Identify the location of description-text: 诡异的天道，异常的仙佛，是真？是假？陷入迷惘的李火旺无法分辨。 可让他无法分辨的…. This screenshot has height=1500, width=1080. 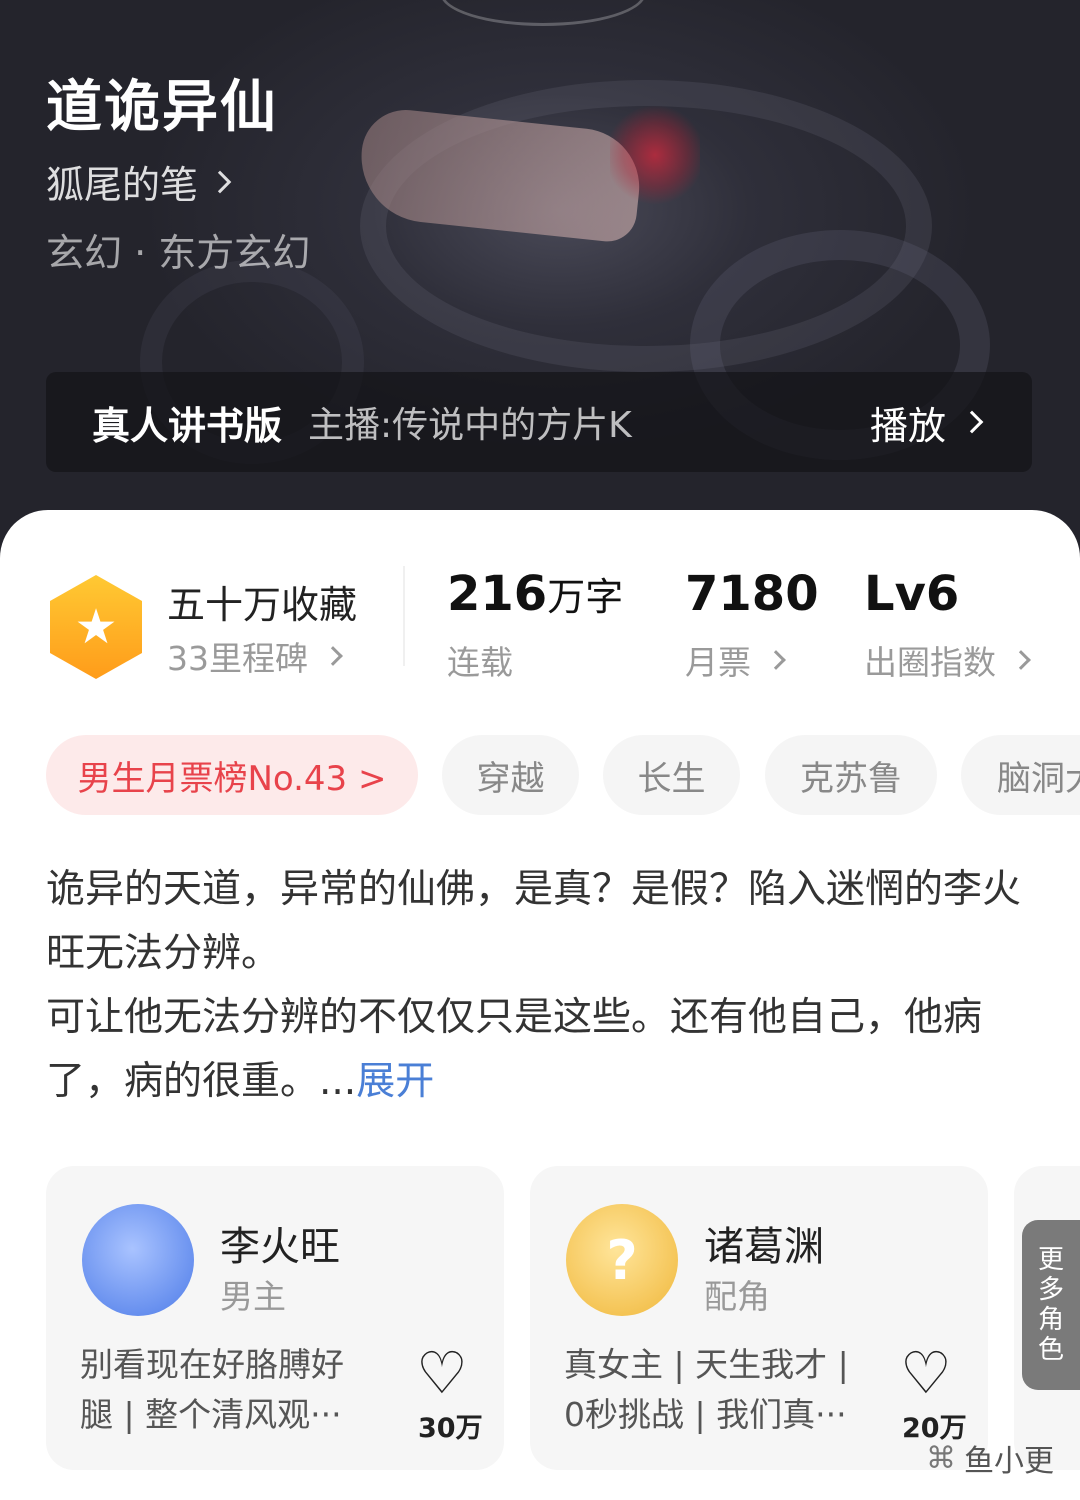
(534, 985).